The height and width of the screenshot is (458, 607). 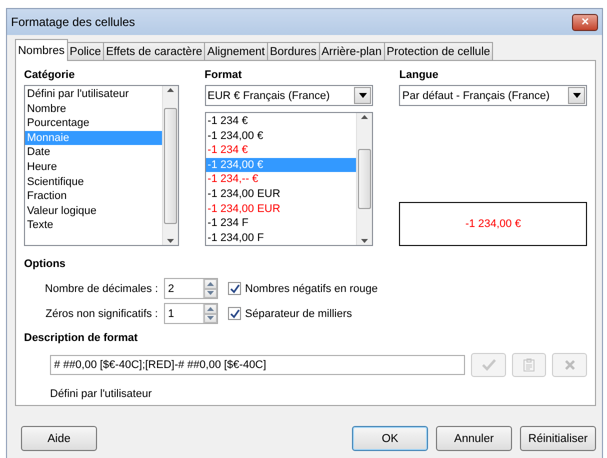 What do you see at coordinates (45, 264) in the screenshot?
I see `section-heading: Options` at bounding box center [45, 264].